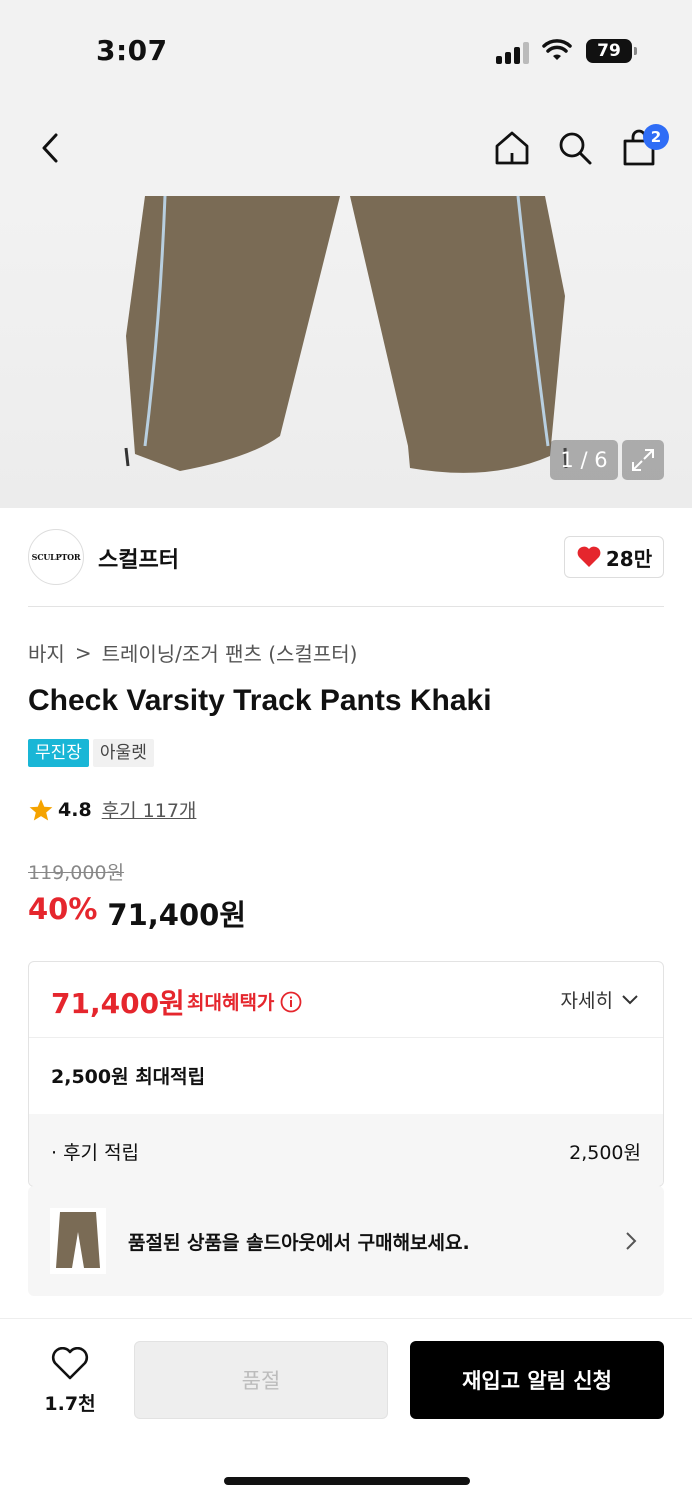  Describe the element at coordinates (128, 1077) in the screenshot. I see `max-points: 2,500원 최대적립` at that location.